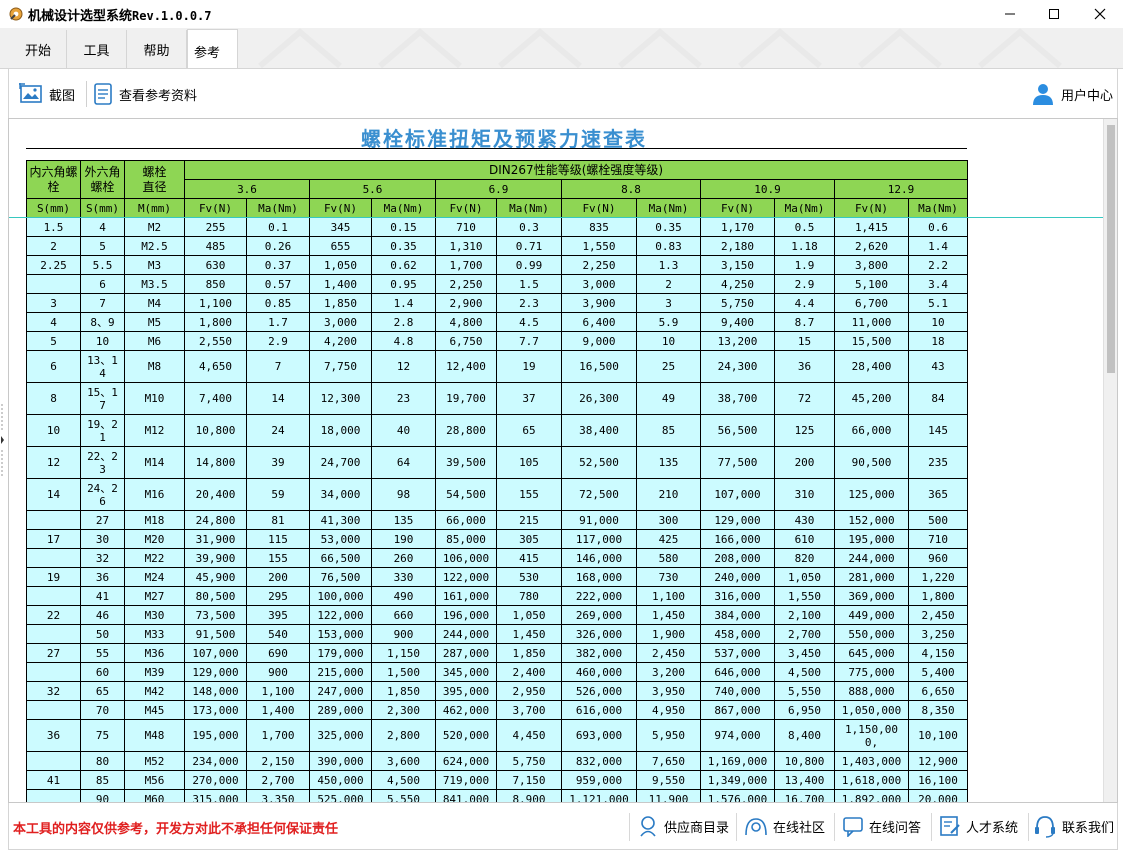 Image resolution: width=1123 pixels, height=850 pixels. I want to click on online-community-link: 在线社区, so click(784, 826).